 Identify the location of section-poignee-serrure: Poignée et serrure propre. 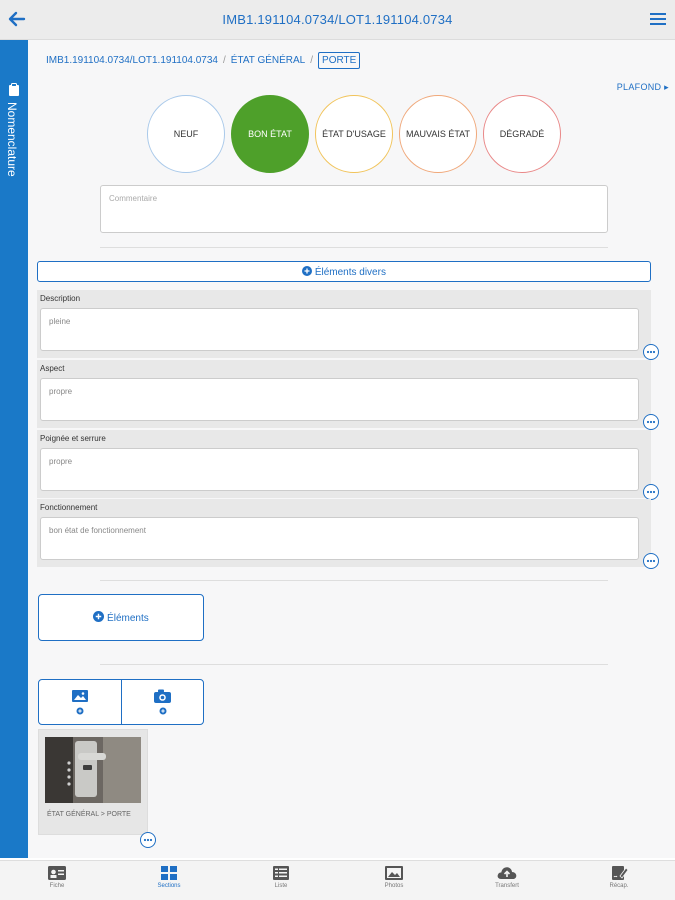
(348, 465).